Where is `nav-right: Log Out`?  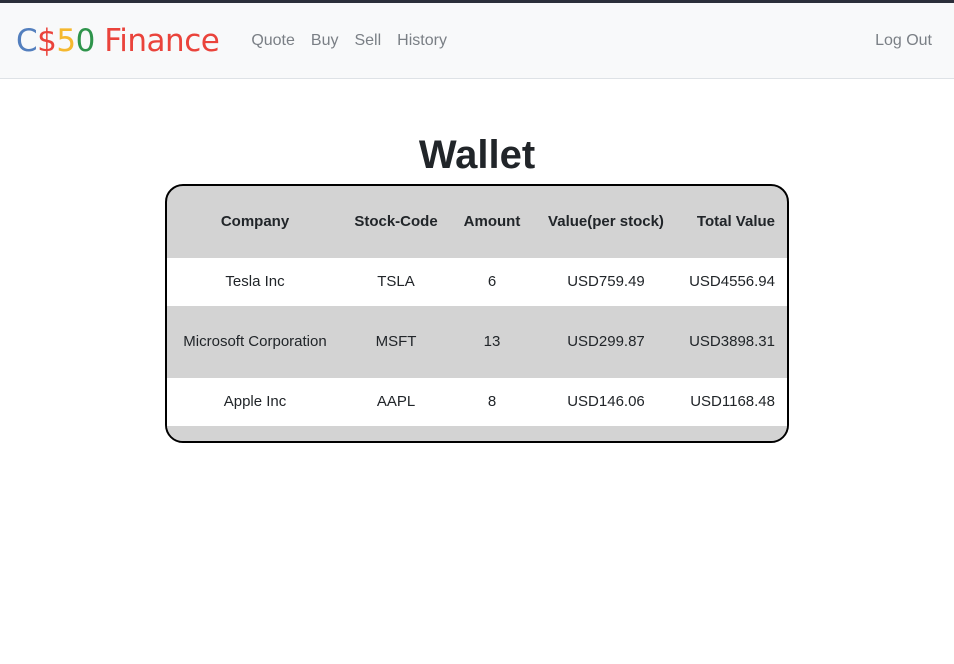 nav-right: Log Out is located at coordinates (899, 41).